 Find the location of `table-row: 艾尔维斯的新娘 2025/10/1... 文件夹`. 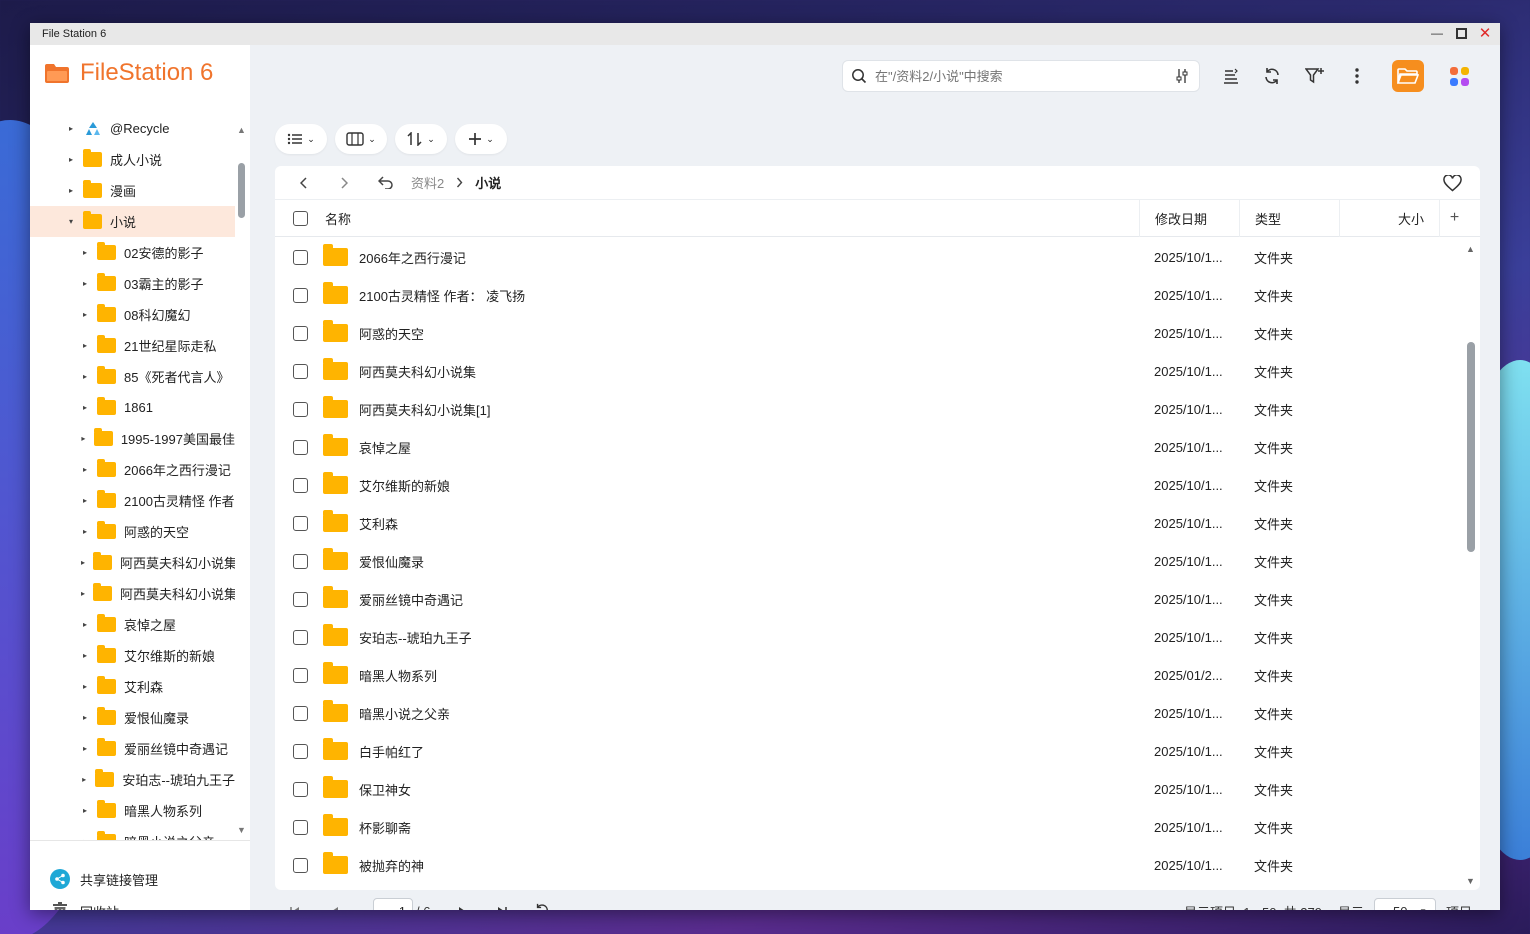

table-row: 艾尔维斯的新娘 2025/10/1... 文件夹 is located at coordinates (870, 485).